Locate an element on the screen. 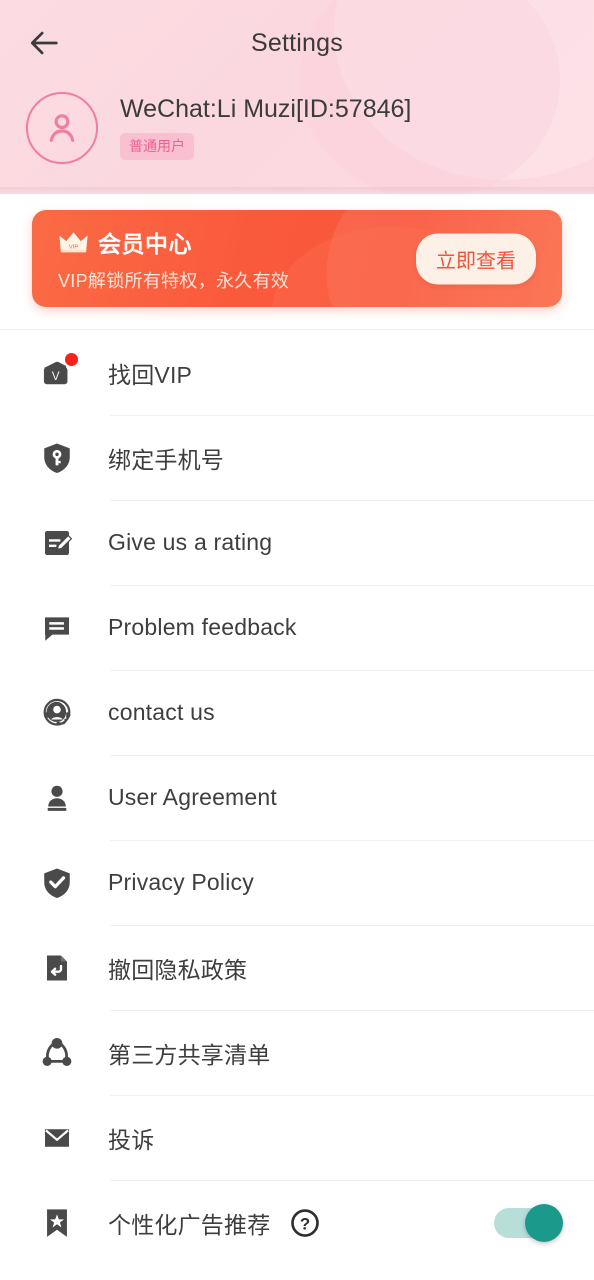 The width and height of the screenshot is (594, 1280). list-item-label: Privacy Policy is located at coordinates (181, 882).